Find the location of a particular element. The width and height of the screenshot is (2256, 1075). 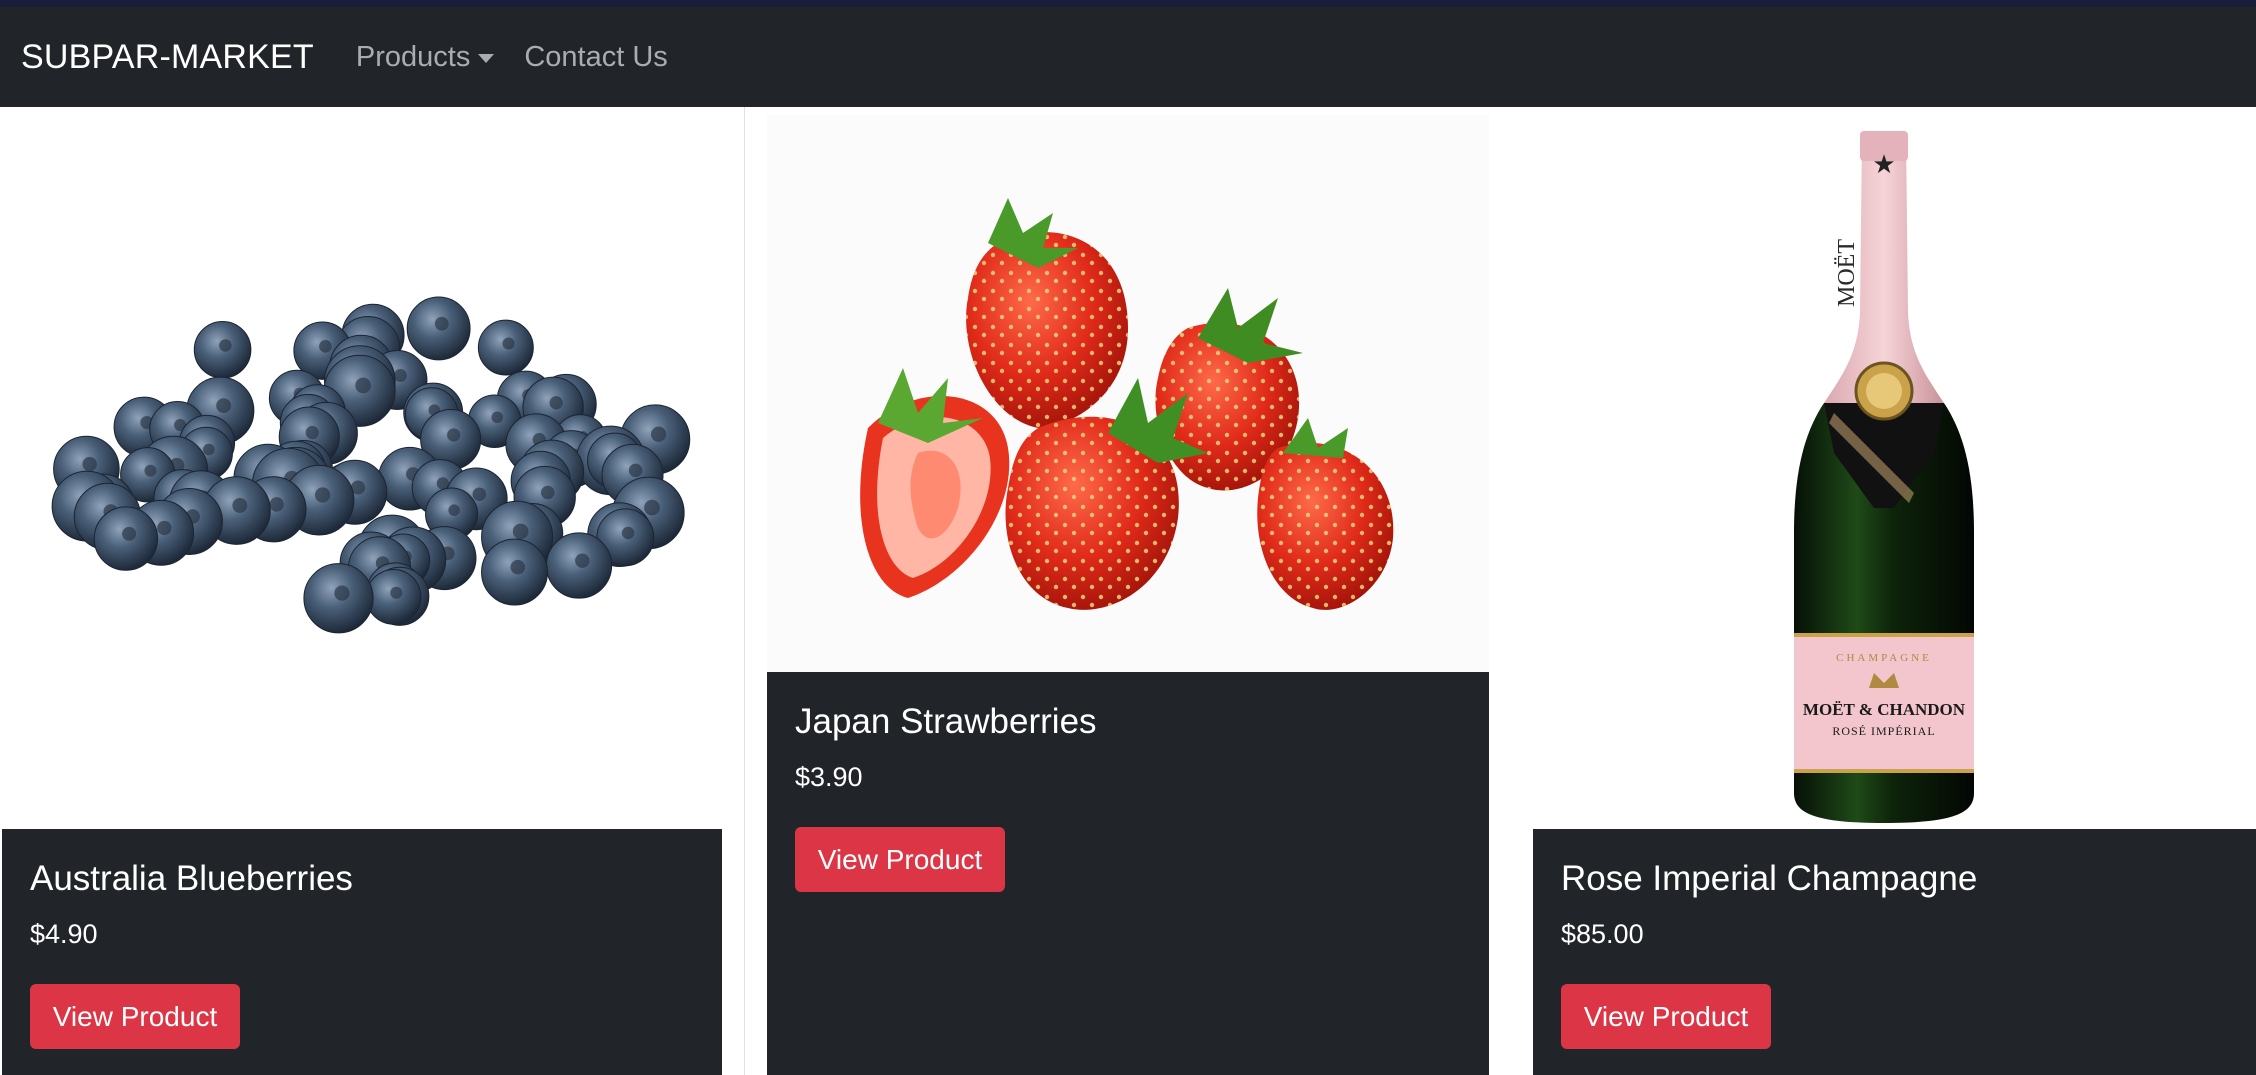

bottle-neck-text: MOËT is located at coordinates (1847, 273).